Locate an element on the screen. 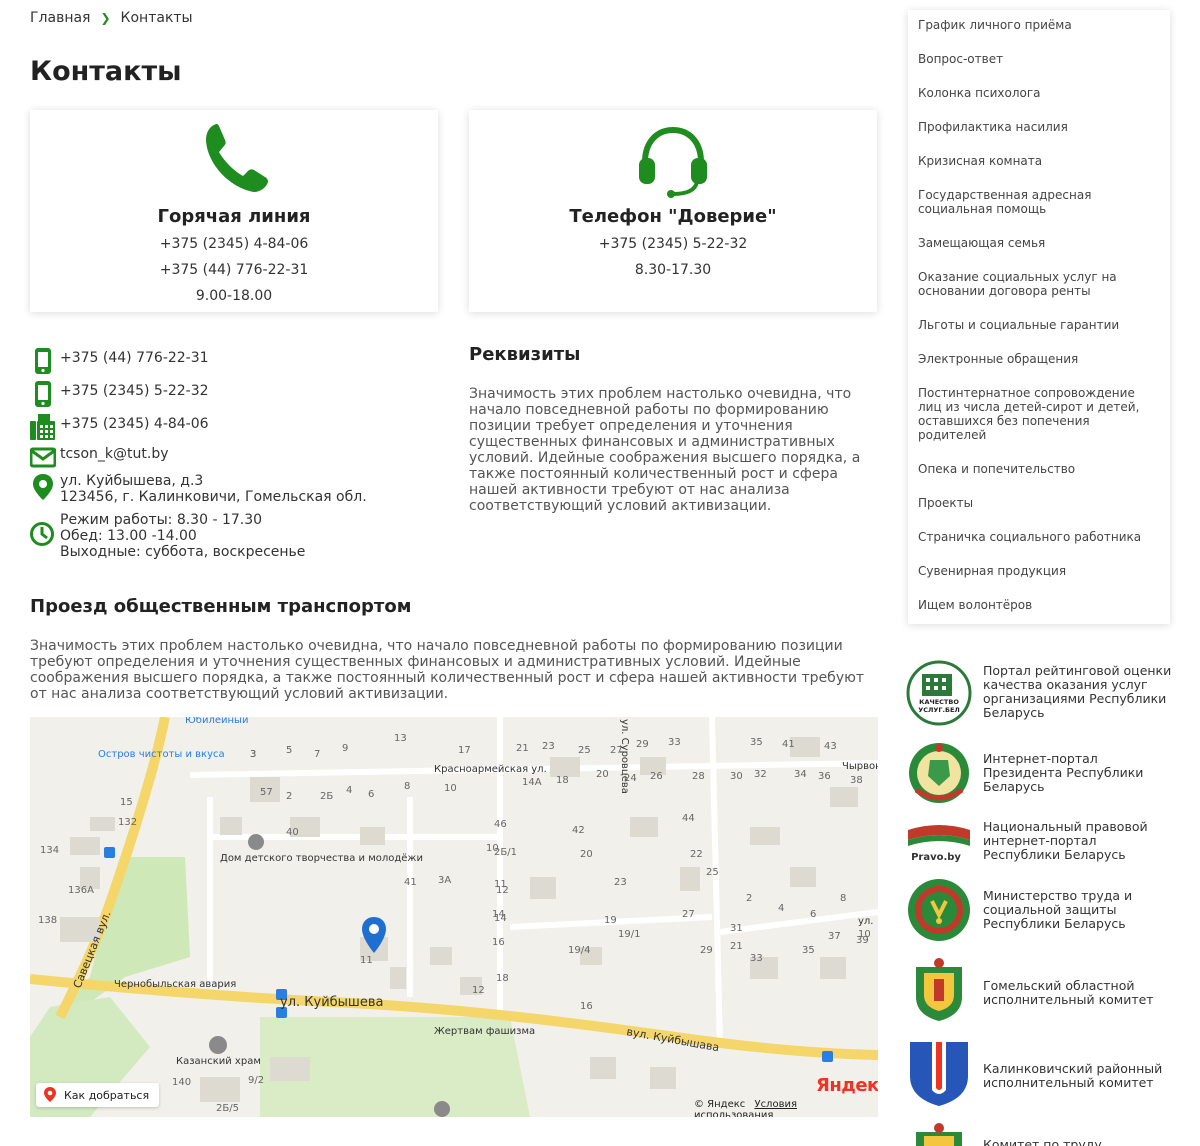 The width and height of the screenshot is (1200, 1146). sidebar-item: Проекты is located at coordinates (1038, 503).